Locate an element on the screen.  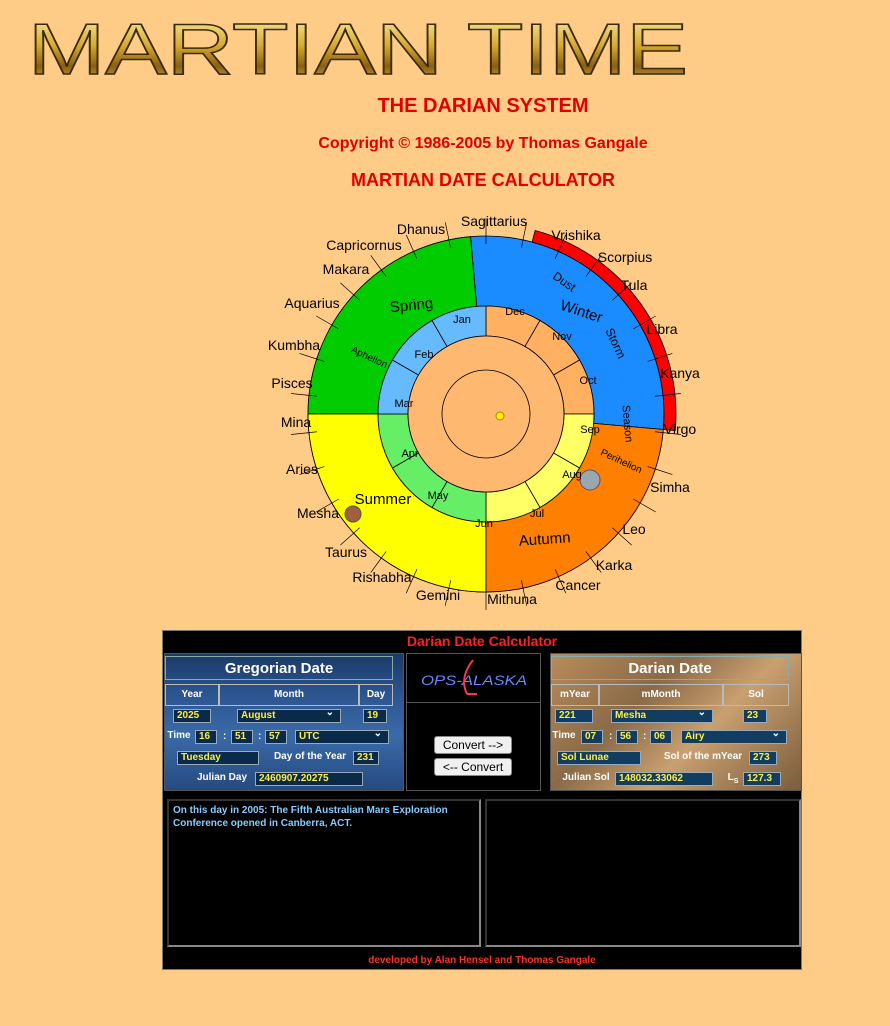
darian-weekday-field: Sol Lunae is located at coordinates (599, 758).